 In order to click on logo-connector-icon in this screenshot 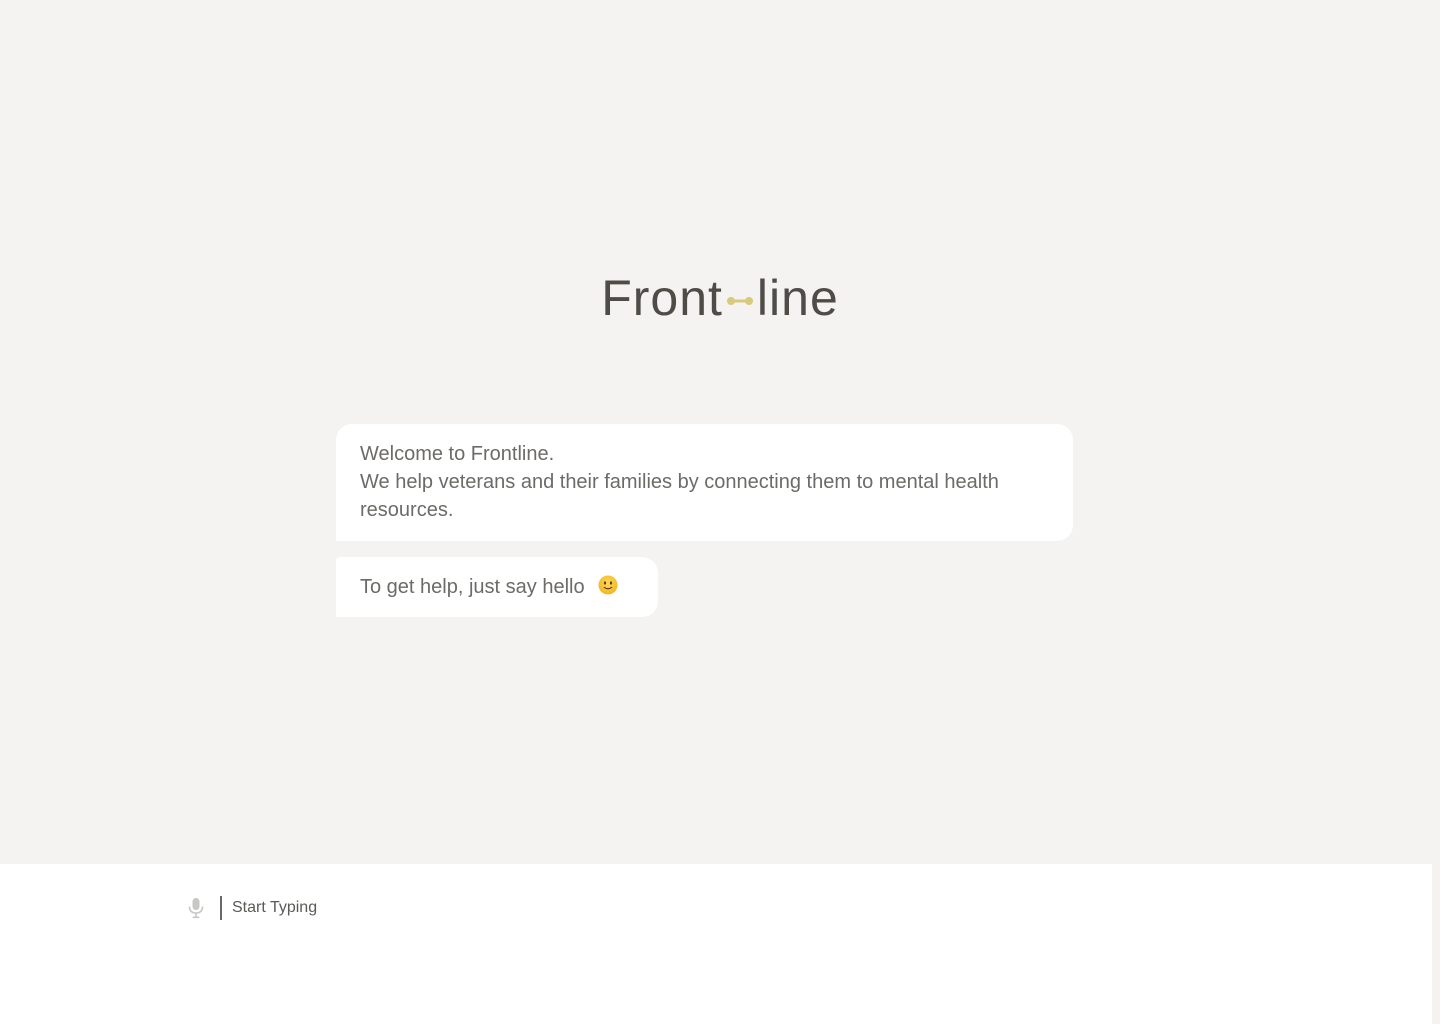, I will do `click(739, 300)`.